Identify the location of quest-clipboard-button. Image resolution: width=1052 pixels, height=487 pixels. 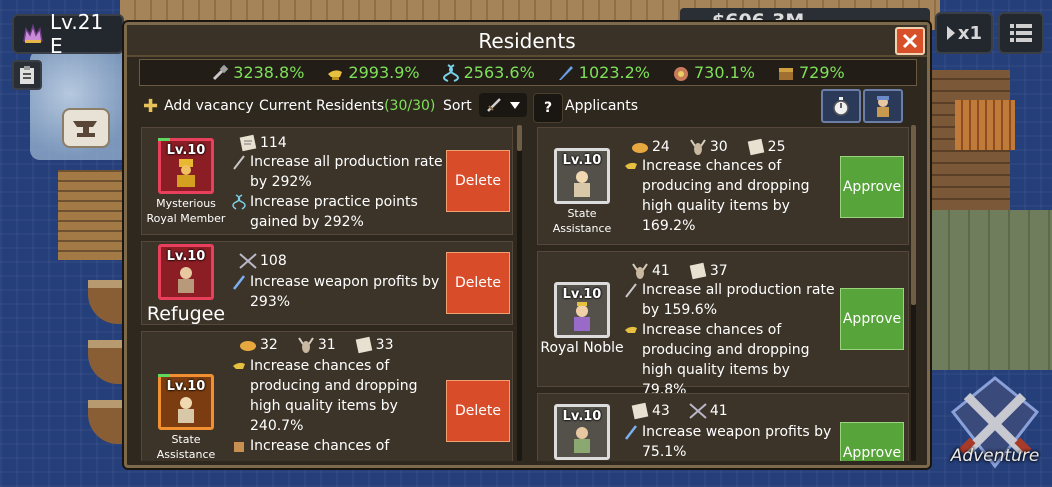
(27, 75).